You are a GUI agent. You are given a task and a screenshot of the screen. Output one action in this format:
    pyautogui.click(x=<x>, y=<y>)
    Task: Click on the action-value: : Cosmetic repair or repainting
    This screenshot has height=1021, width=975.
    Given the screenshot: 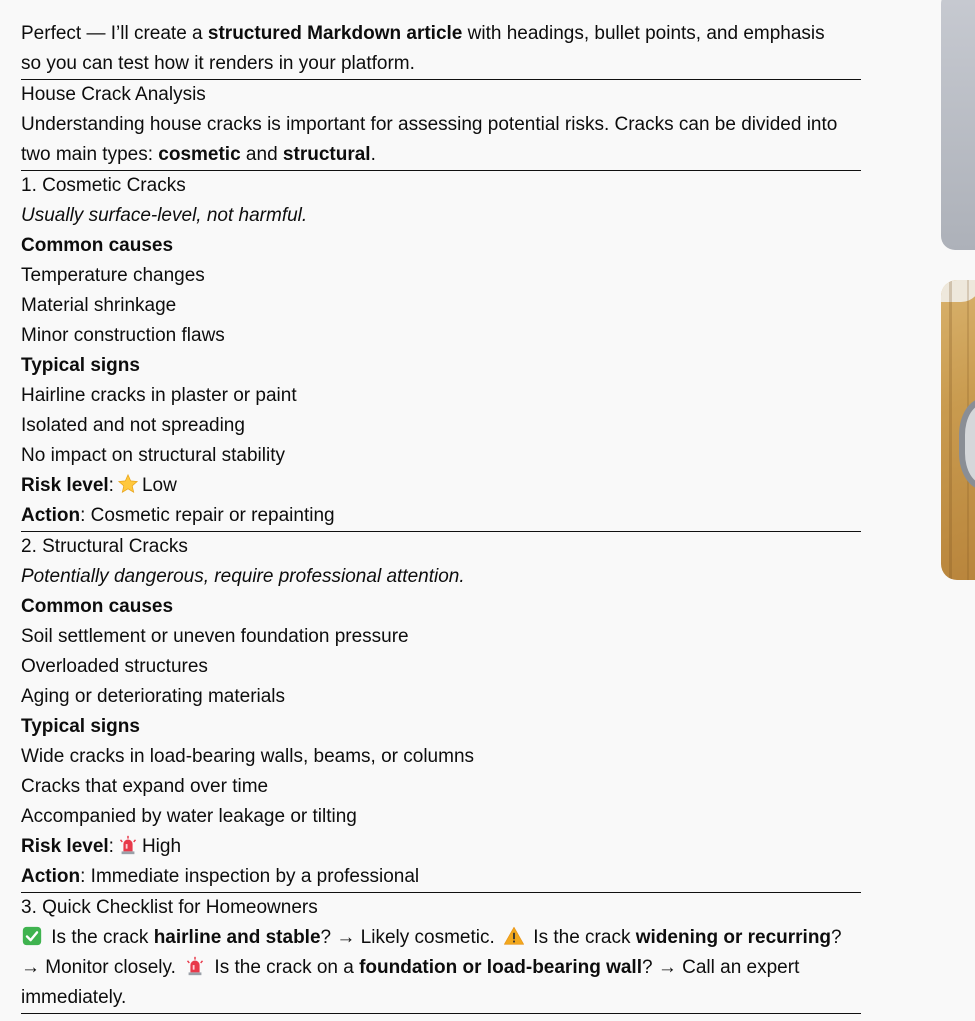 What is the action you would take?
    pyautogui.click(x=207, y=515)
    